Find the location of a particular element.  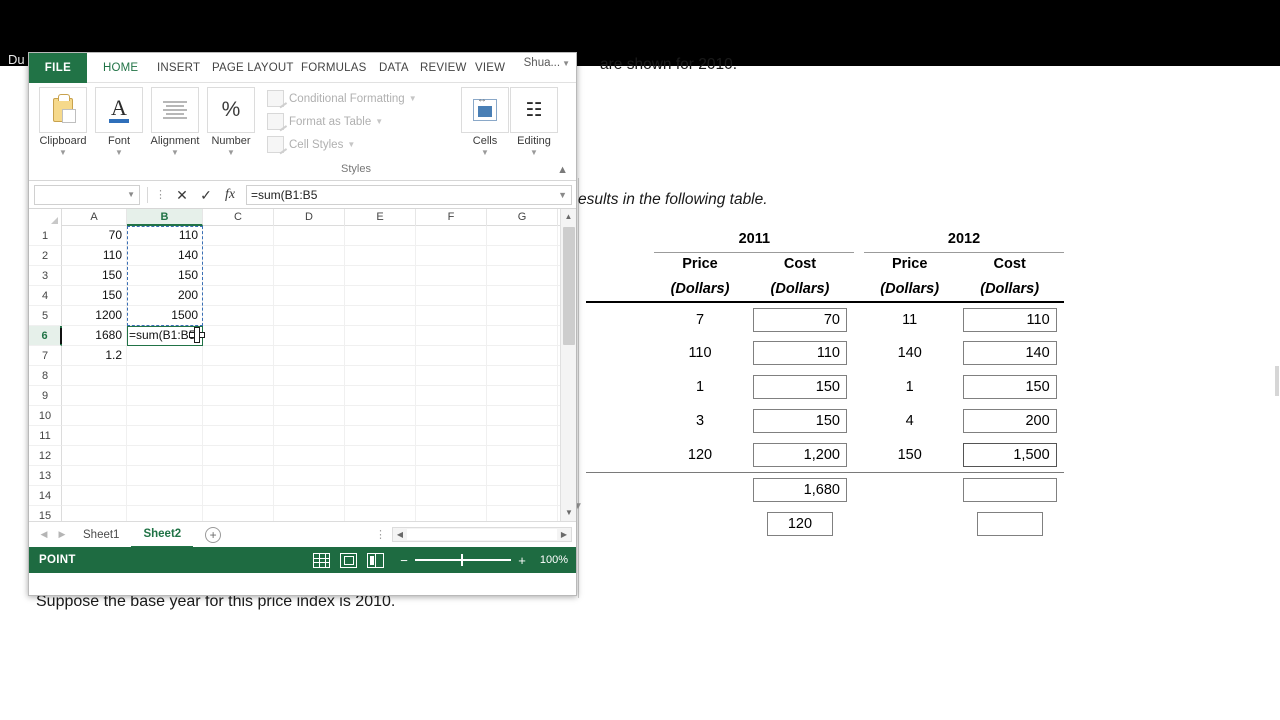

cell-d8 is located at coordinates (309, 375).